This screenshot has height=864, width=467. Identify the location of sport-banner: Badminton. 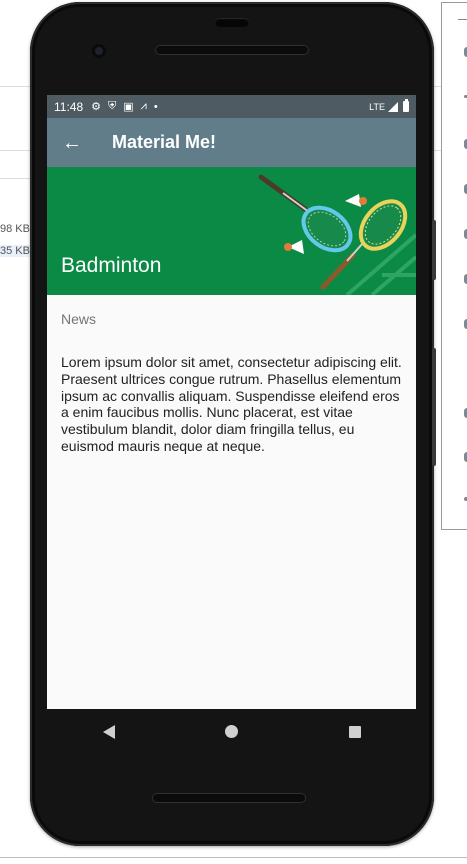
(231, 231).